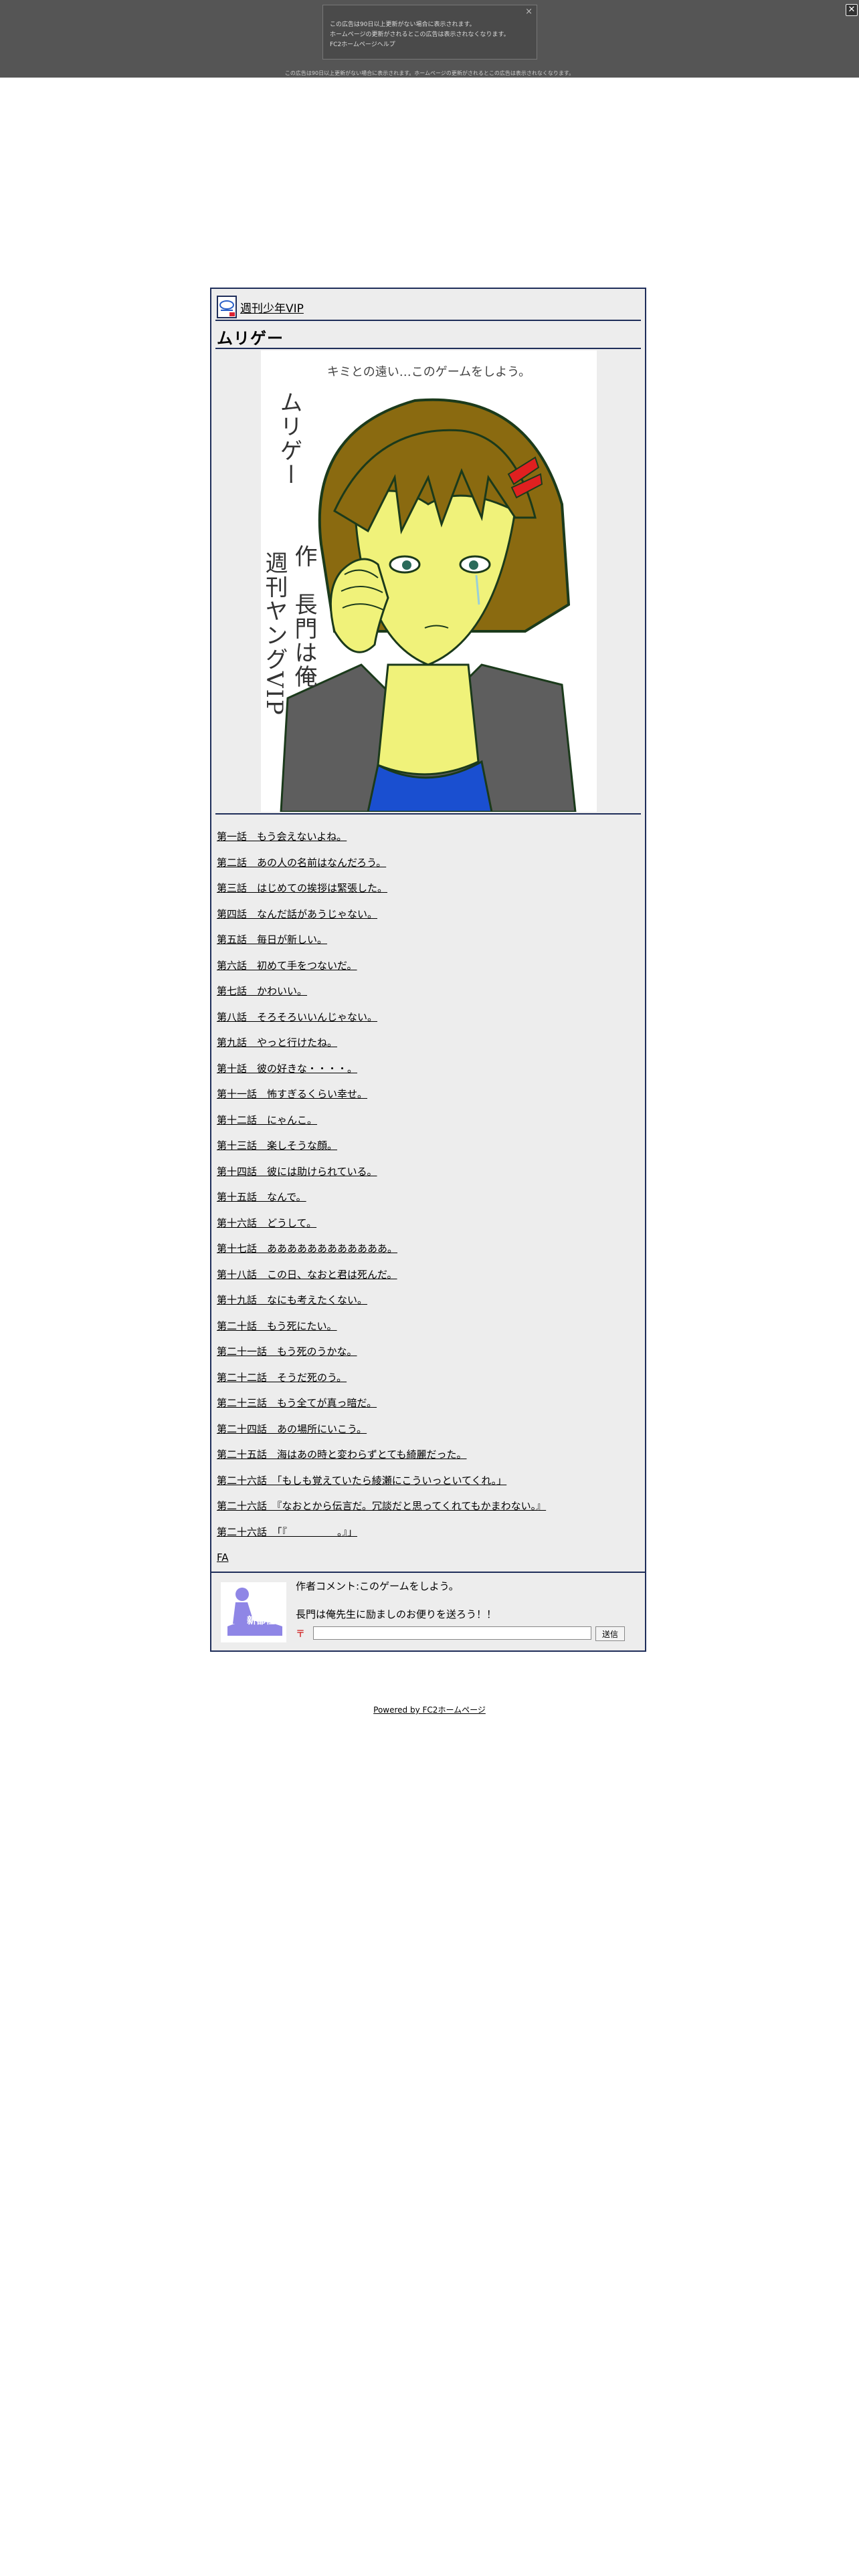  Describe the element at coordinates (261, 1621) in the screenshot. I see `publisher-logo-text: 新都社` at that location.